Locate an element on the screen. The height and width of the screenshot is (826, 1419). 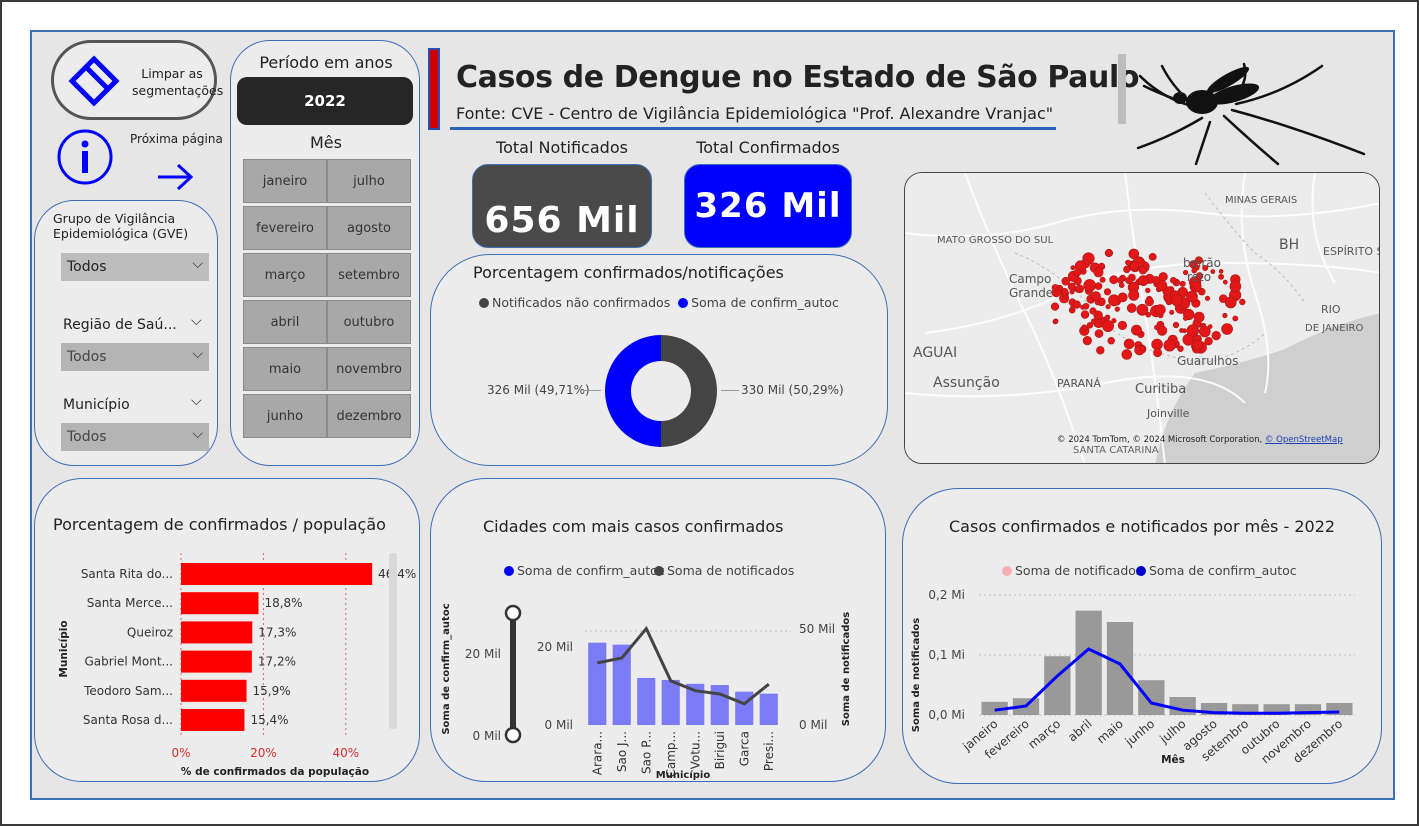
municipio-dropdown: Todos ⌵ is located at coordinates (135, 437).